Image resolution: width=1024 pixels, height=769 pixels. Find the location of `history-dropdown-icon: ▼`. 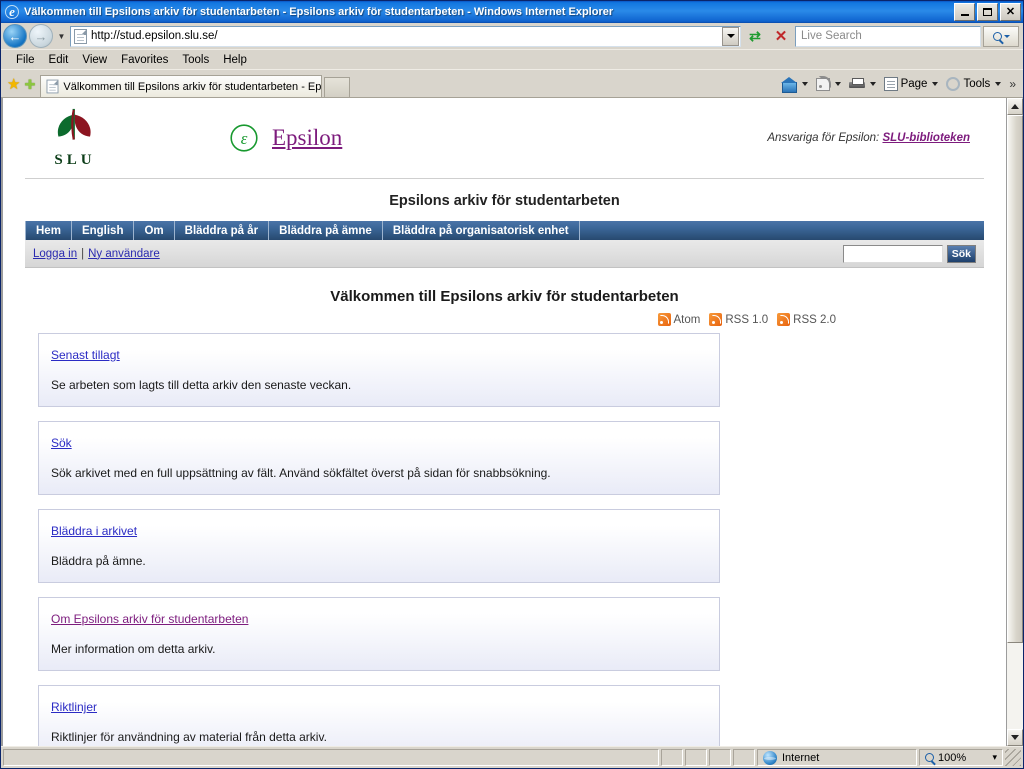

history-dropdown-icon: ▼ is located at coordinates (61, 36).